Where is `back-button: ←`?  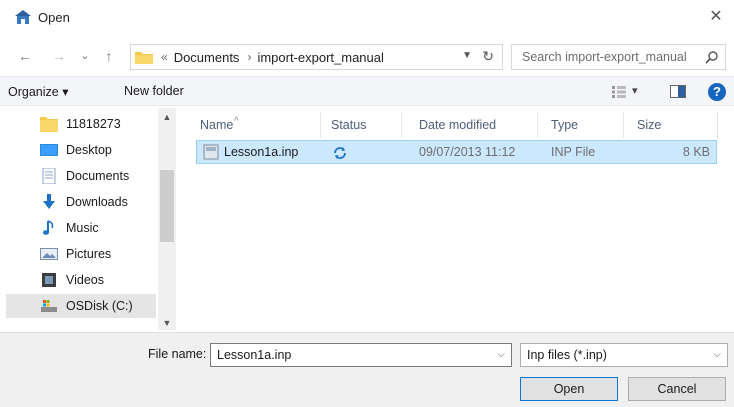
back-button: ← is located at coordinates (25, 56).